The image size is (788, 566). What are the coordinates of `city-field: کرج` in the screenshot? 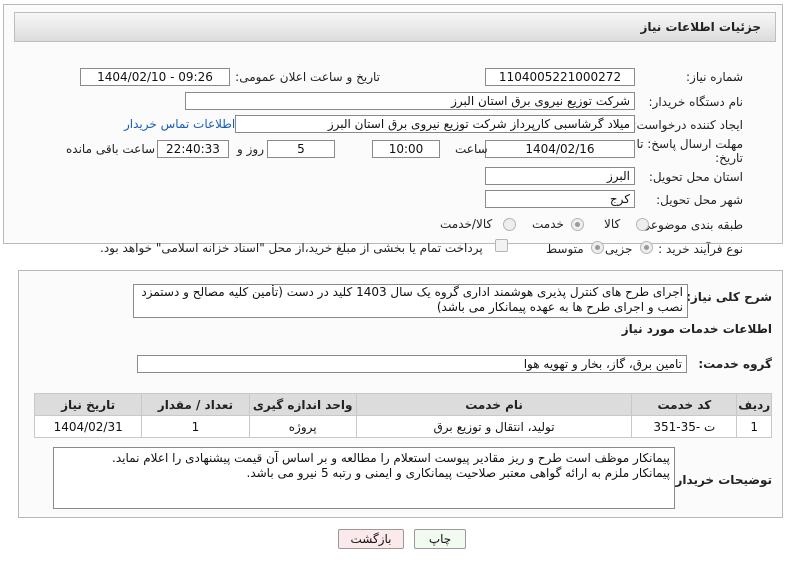 It's located at (560, 199).